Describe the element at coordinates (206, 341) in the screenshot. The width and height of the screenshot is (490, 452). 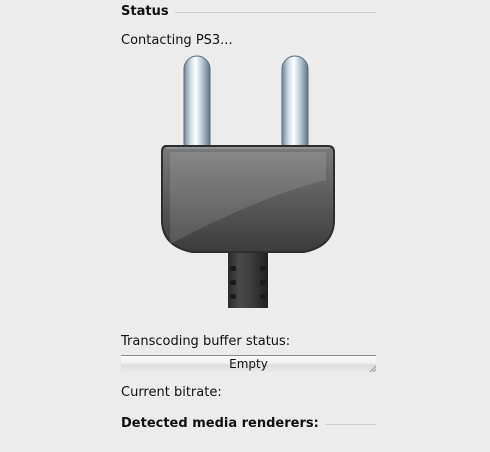
I see `transcoding-buffer-label: Transcoding buffer status:` at that location.